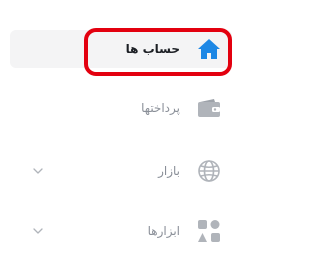 Image resolution: width=320 pixels, height=261 pixels. What do you see at coordinates (209, 171) in the screenshot?
I see `globe-icon` at bounding box center [209, 171].